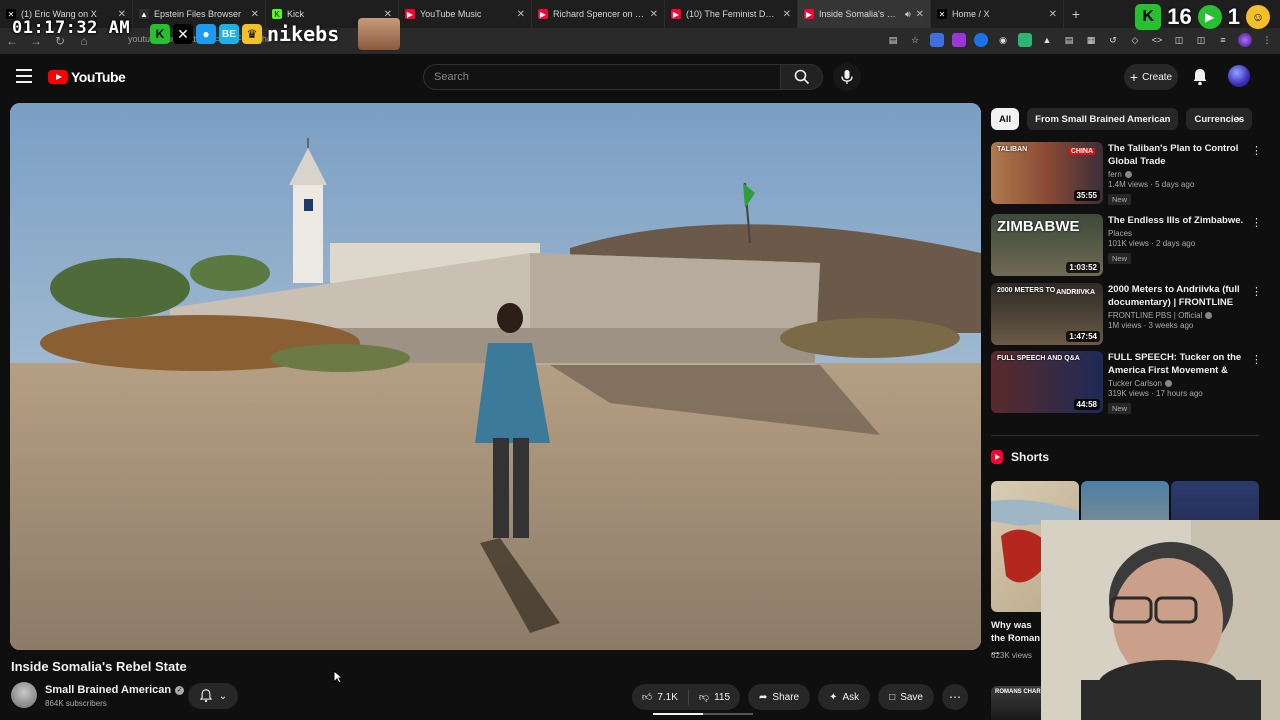  Describe the element at coordinates (1047, 245) in the screenshot. I see `video-thumbnail: ZIMBABWE 1:03:52` at that location.